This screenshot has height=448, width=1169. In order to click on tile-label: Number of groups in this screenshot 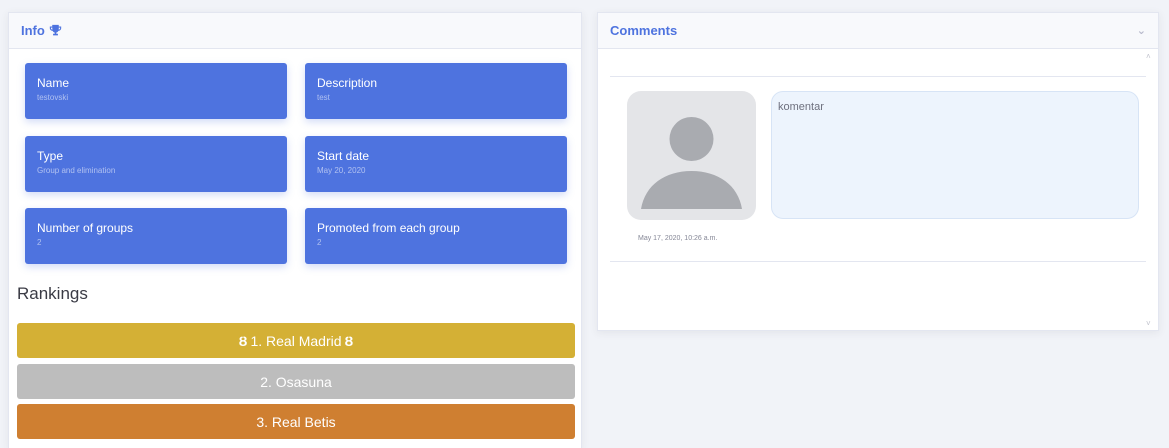, I will do `click(85, 228)`.